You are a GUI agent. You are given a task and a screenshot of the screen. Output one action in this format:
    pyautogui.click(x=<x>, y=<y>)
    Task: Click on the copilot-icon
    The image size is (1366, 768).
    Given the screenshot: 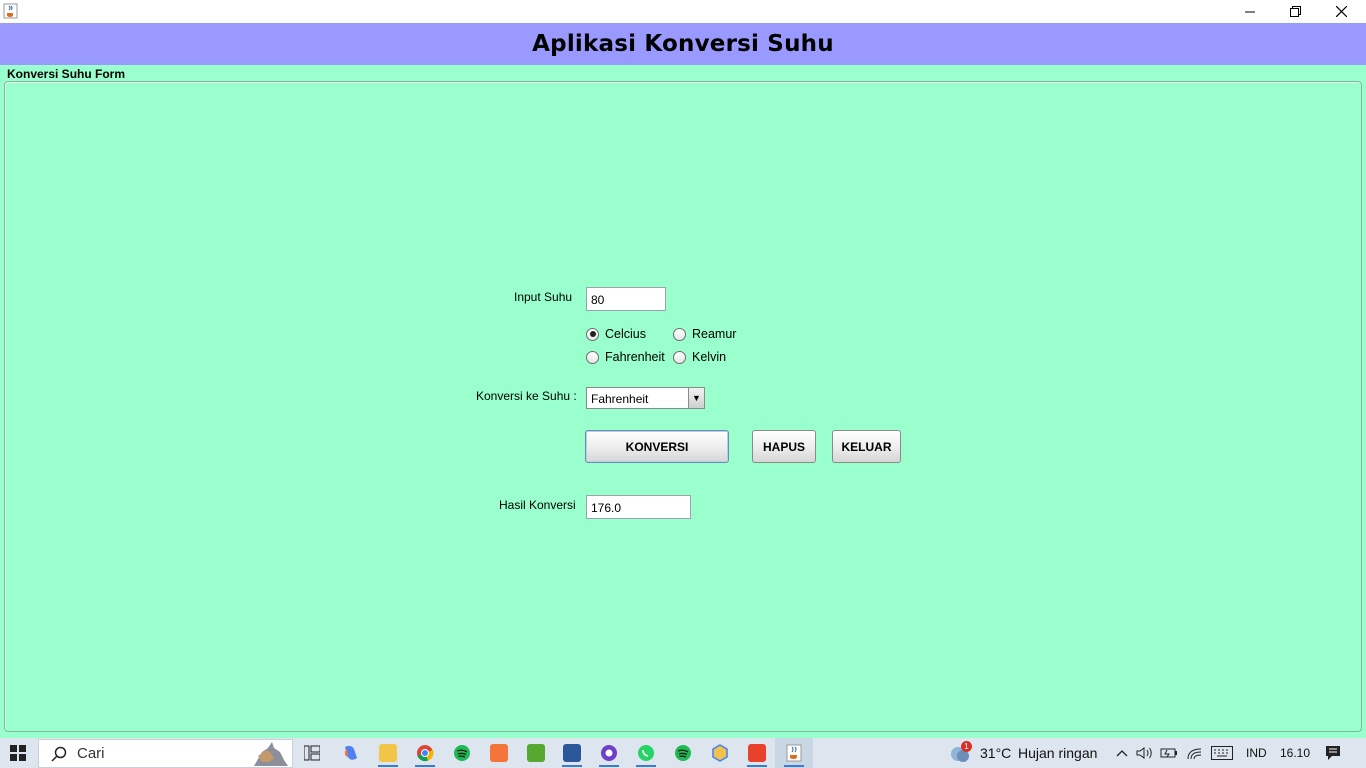 What is the action you would take?
    pyautogui.click(x=350, y=752)
    